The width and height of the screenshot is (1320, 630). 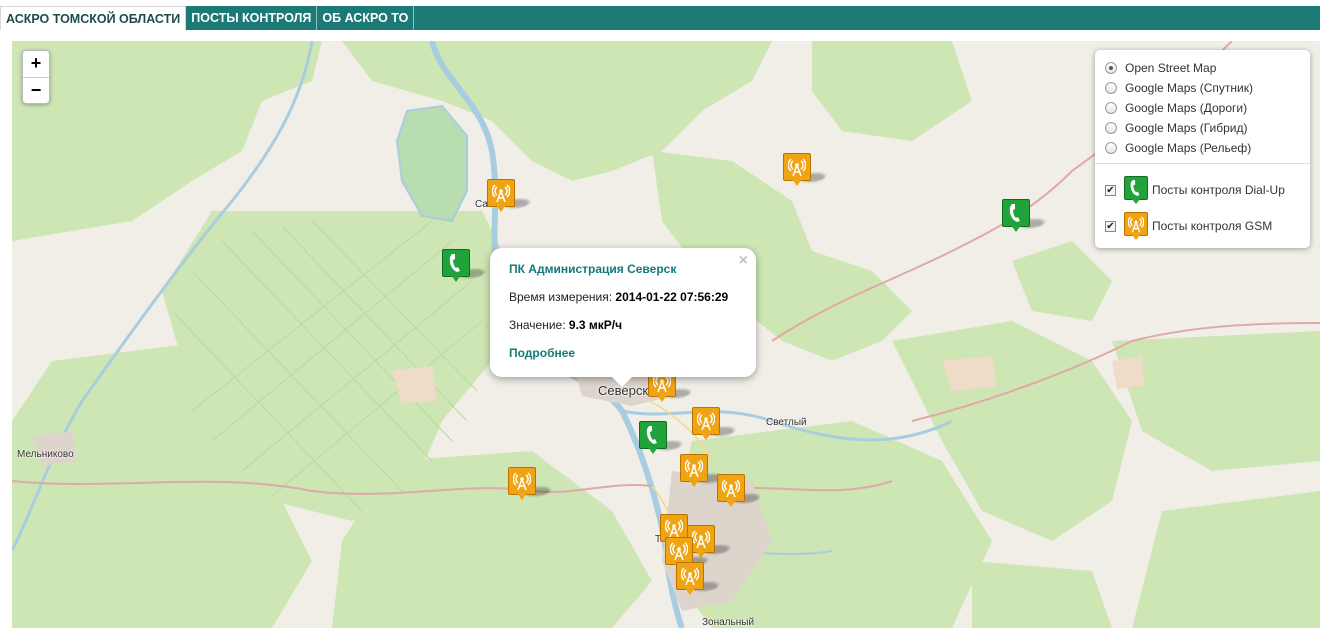 I want to click on base-layer-google-hybrid: Google Maps (Гибрид), so click(x=1202, y=128).